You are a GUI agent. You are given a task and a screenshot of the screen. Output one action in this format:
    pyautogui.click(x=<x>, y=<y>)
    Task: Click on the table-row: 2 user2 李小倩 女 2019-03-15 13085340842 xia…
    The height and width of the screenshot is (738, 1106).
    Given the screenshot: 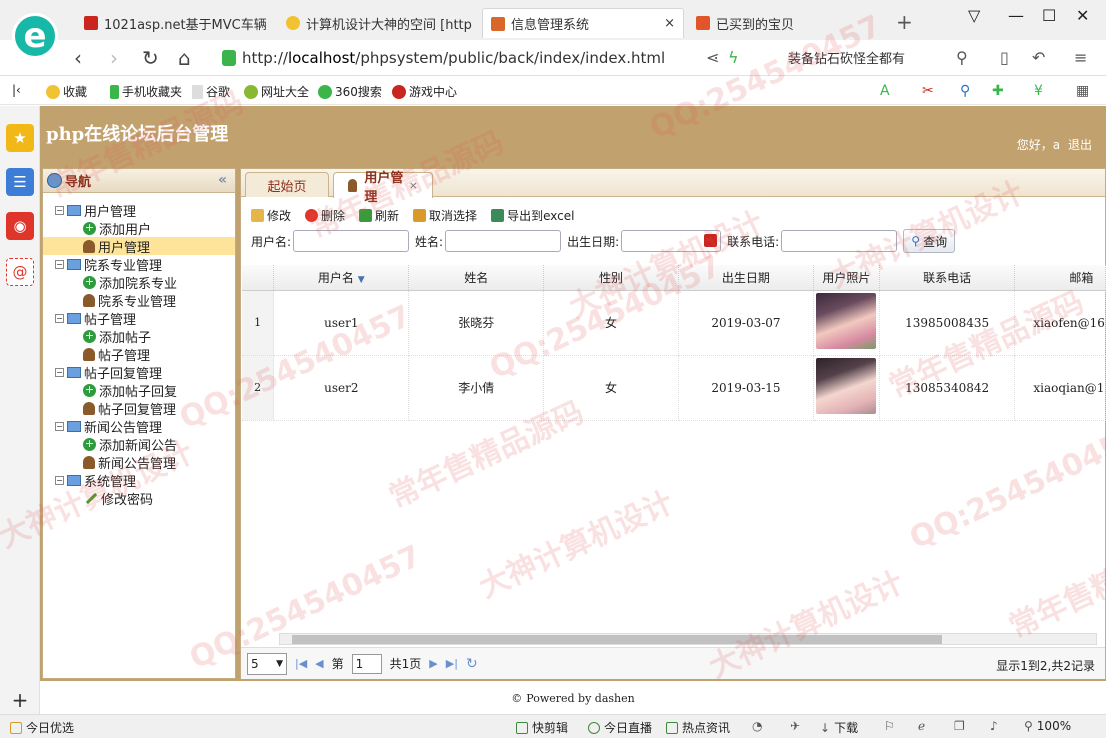 What is the action you would take?
    pyautogui.click(x=674, y=388)
    